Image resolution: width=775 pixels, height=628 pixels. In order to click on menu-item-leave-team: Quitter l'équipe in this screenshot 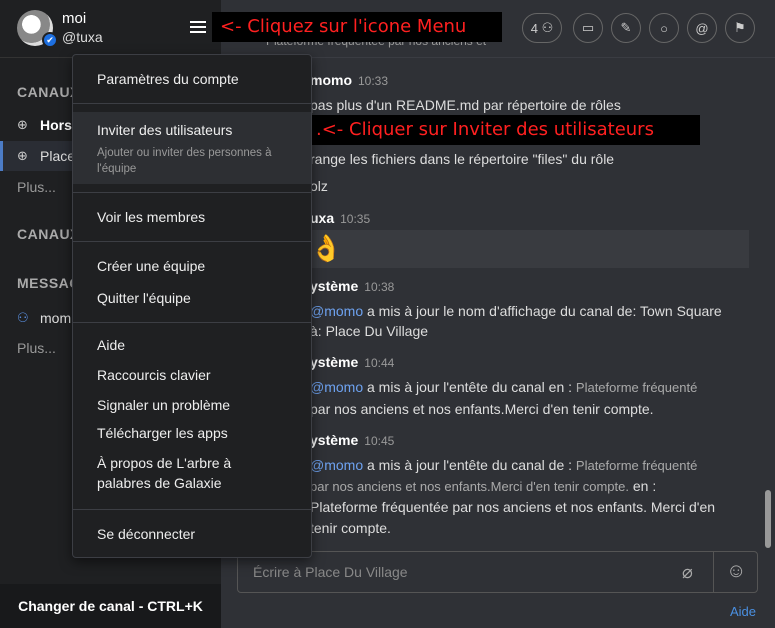, I will do `click(192, 298)`.